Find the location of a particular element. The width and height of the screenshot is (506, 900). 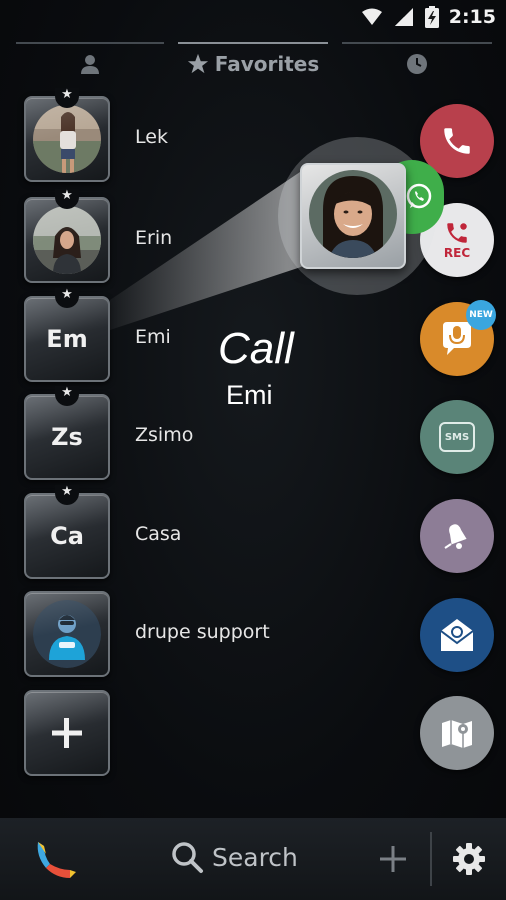

new-badge: NEW is located at coordinates (481, 315).